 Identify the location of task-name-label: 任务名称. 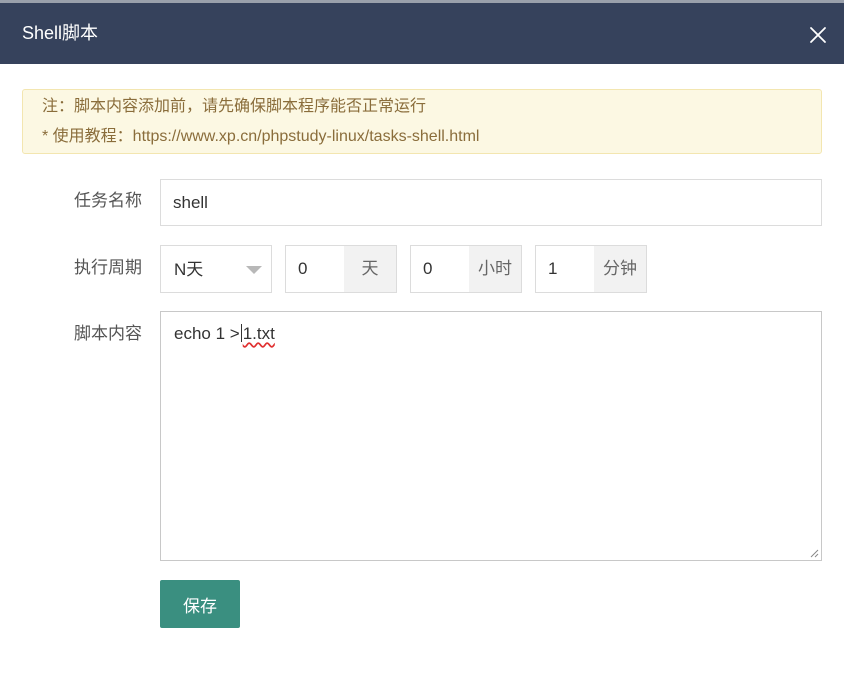
(108, 200).